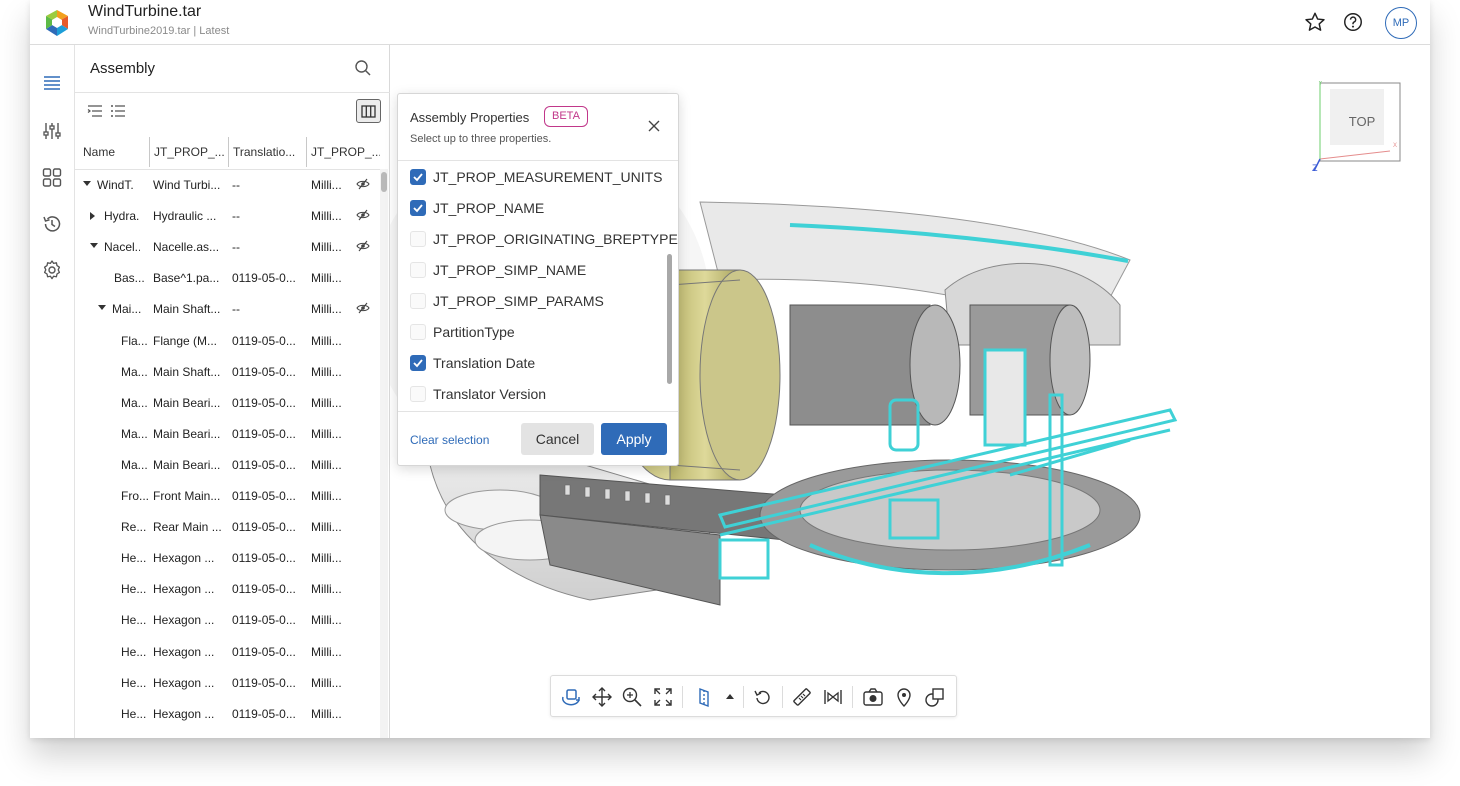 This screenshot has height=786, width=1460. I want to click on explode-icon, so click(833, 697).